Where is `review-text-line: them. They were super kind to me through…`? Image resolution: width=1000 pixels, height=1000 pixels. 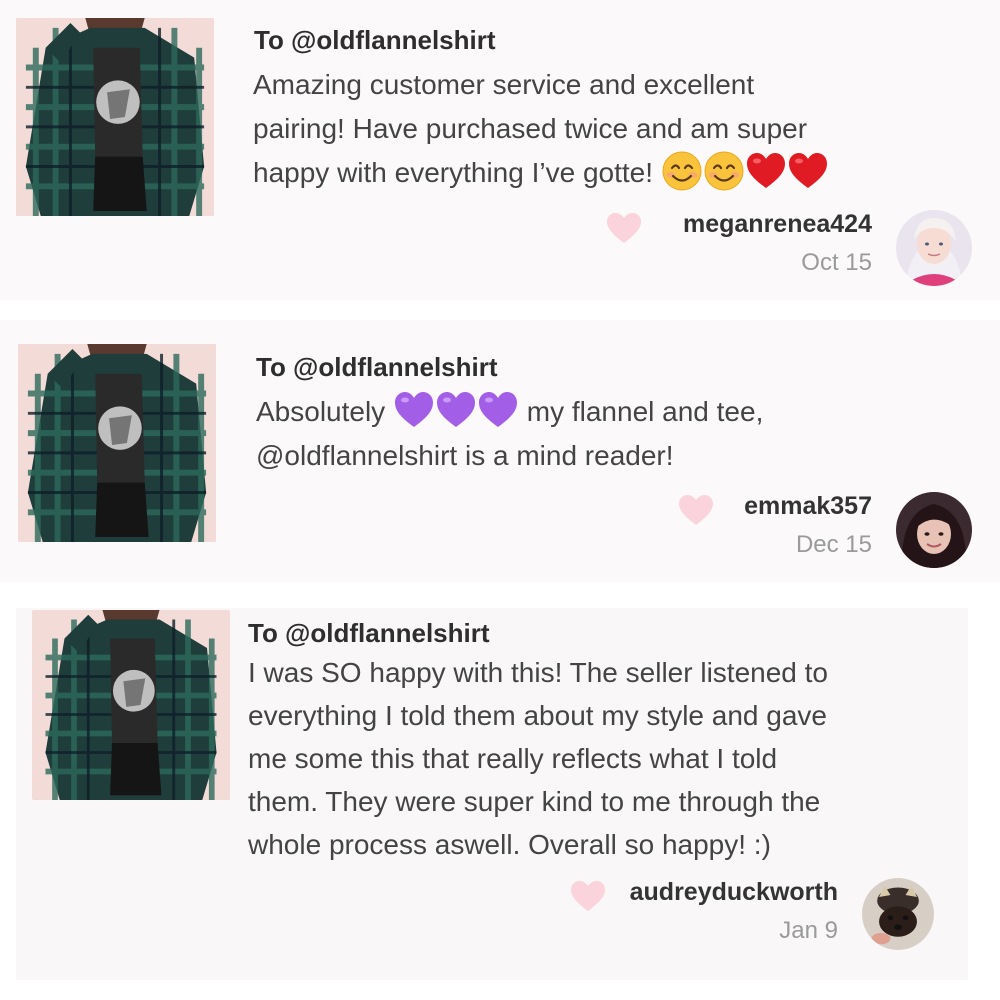 review-text-line: them. They were super kind to me through… is located at coordinates (534, 801).